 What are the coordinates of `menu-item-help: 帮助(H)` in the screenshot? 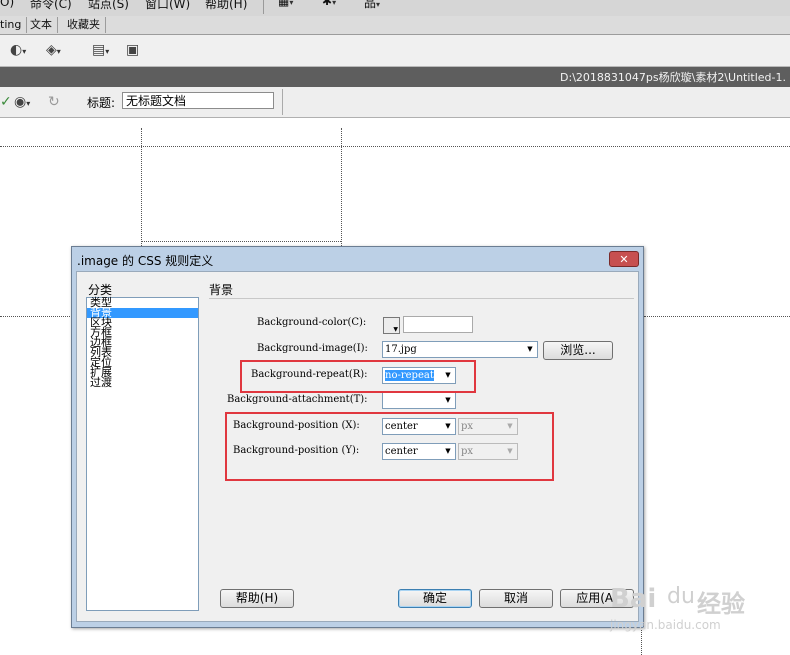 It's located at (226, 6).